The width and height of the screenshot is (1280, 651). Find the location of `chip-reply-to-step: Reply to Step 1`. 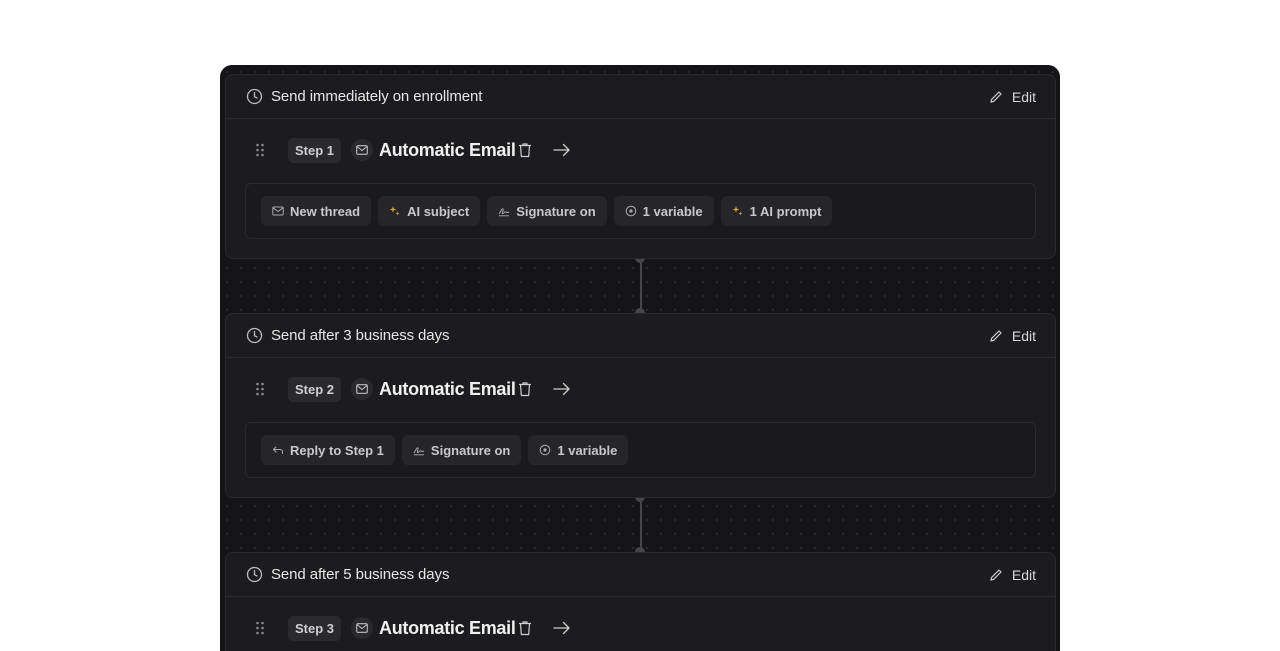

chip-reply-to-step: Reply to Step 1 is located at coordinates (328, 450).